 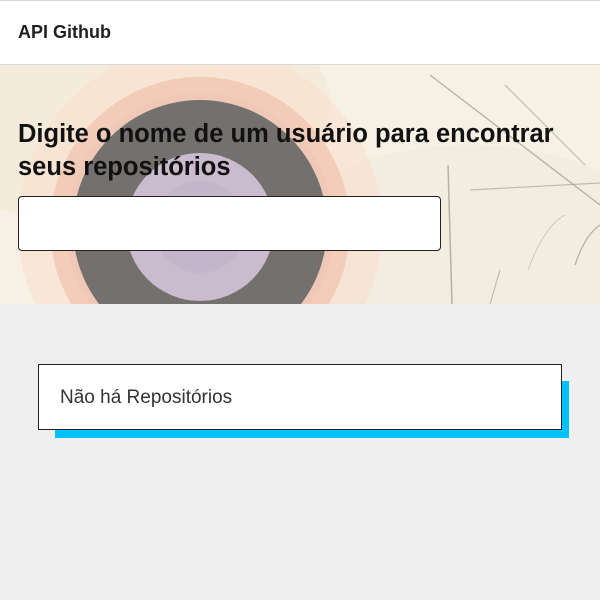 What do you see at coordinates (300, 397) in the screenshot?
I see `repository-list-empty-card: Não há Repositórios` at bounding box center [300, 397].